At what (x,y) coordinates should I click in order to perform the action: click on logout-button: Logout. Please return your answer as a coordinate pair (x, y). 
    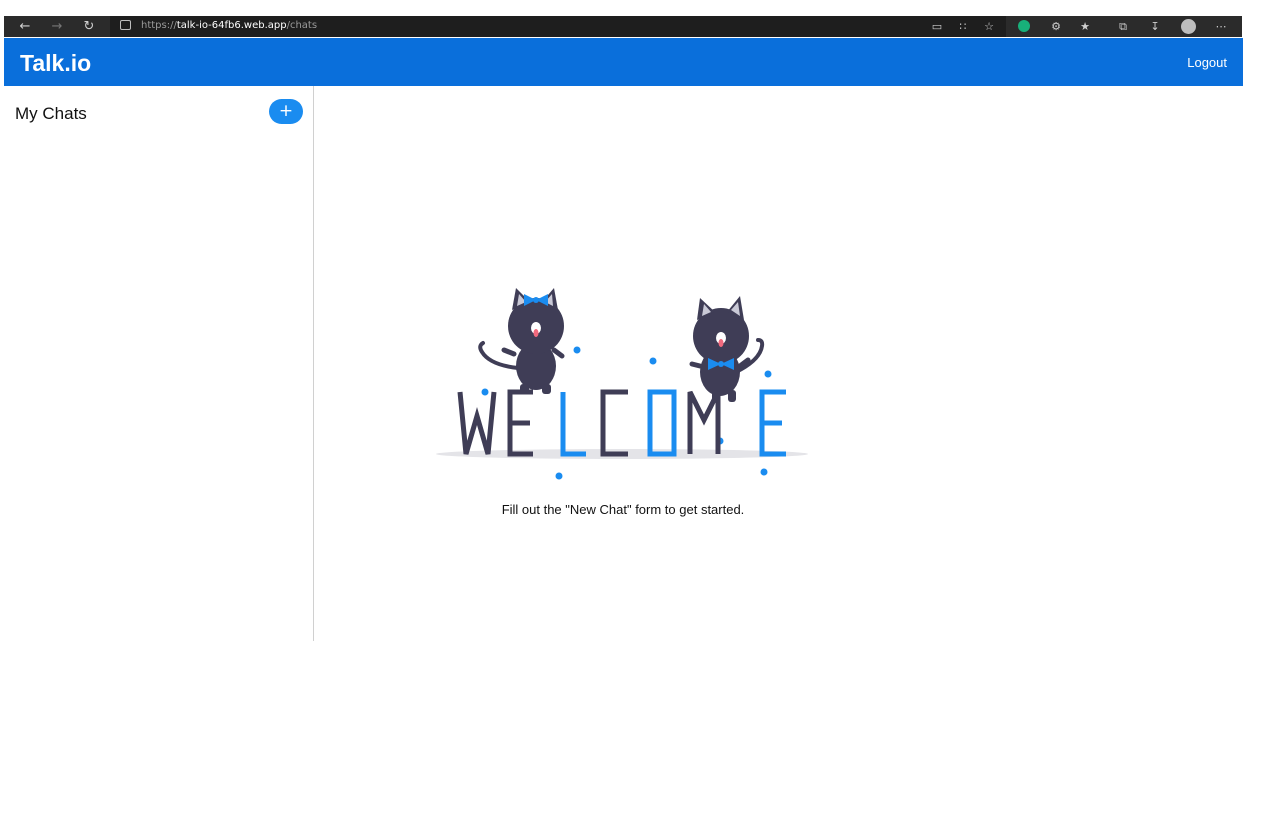
    Looking at the image, I should click on (1207, 62).